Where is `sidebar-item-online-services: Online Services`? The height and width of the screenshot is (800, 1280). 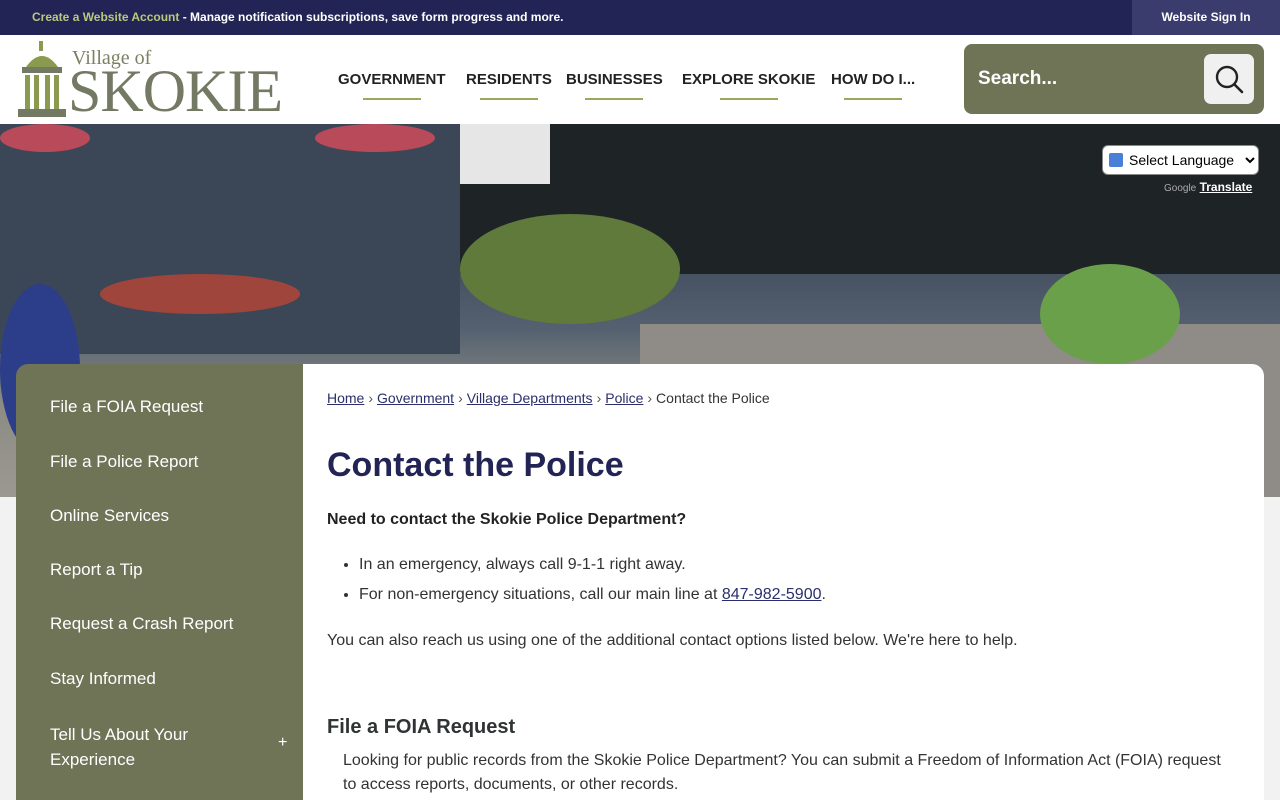
sidebar-item-online-services: Online Services is located at coordinates (109, 516).